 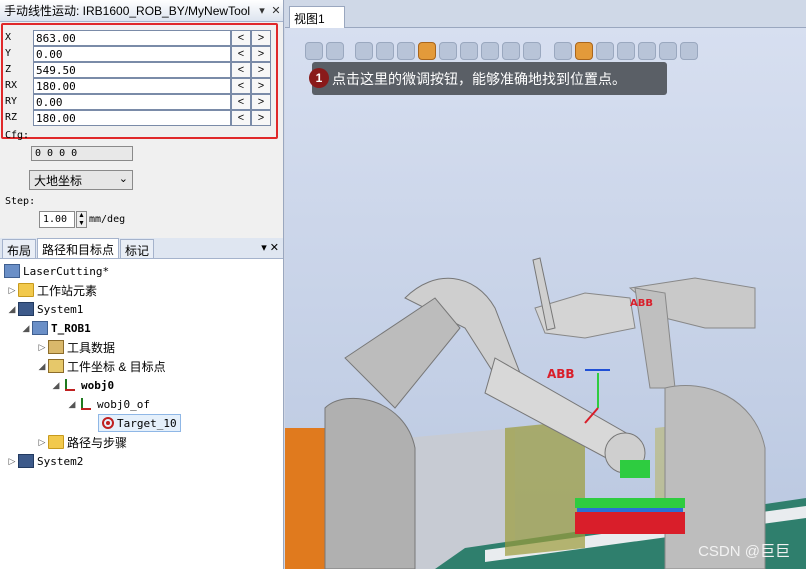 I want to click on tree-item-wobj0-of: ◢ wobj0_of, so click(x=108, y=404).